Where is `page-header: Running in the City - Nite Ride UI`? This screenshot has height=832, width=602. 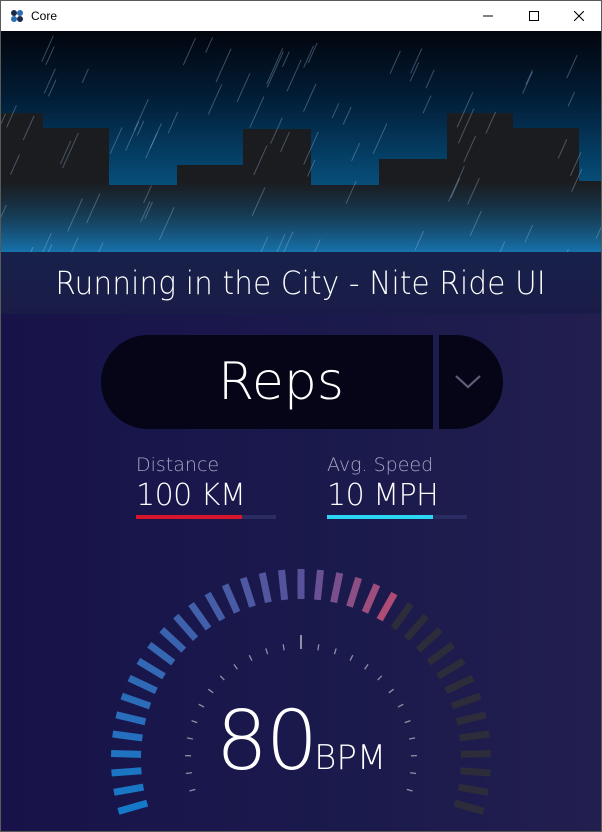 page-header: Running in the City - Nite Ride UI is located at coordinates (301, 283).